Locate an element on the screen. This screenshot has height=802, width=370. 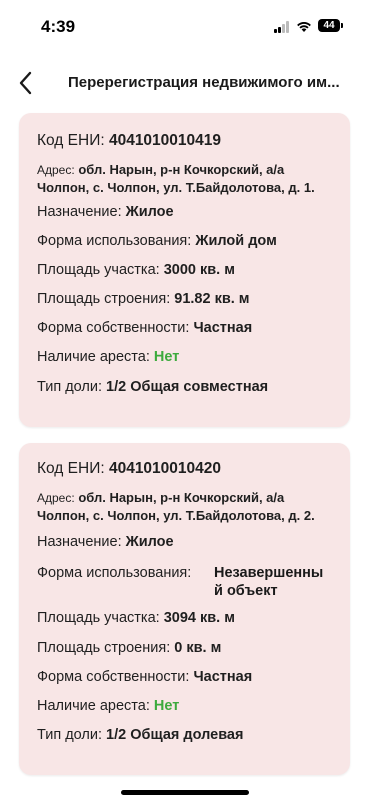
building-area-row: Площадь строения: 91.82 кв. м is located at coordinates (143, 299).